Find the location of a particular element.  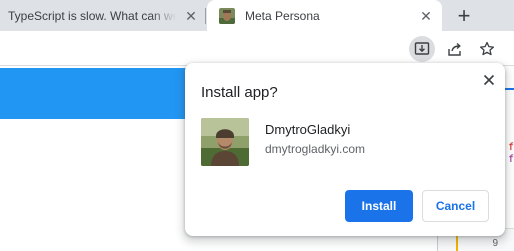

app-origin: dmytrogladkyi.com is located at coordinates (315, 149).